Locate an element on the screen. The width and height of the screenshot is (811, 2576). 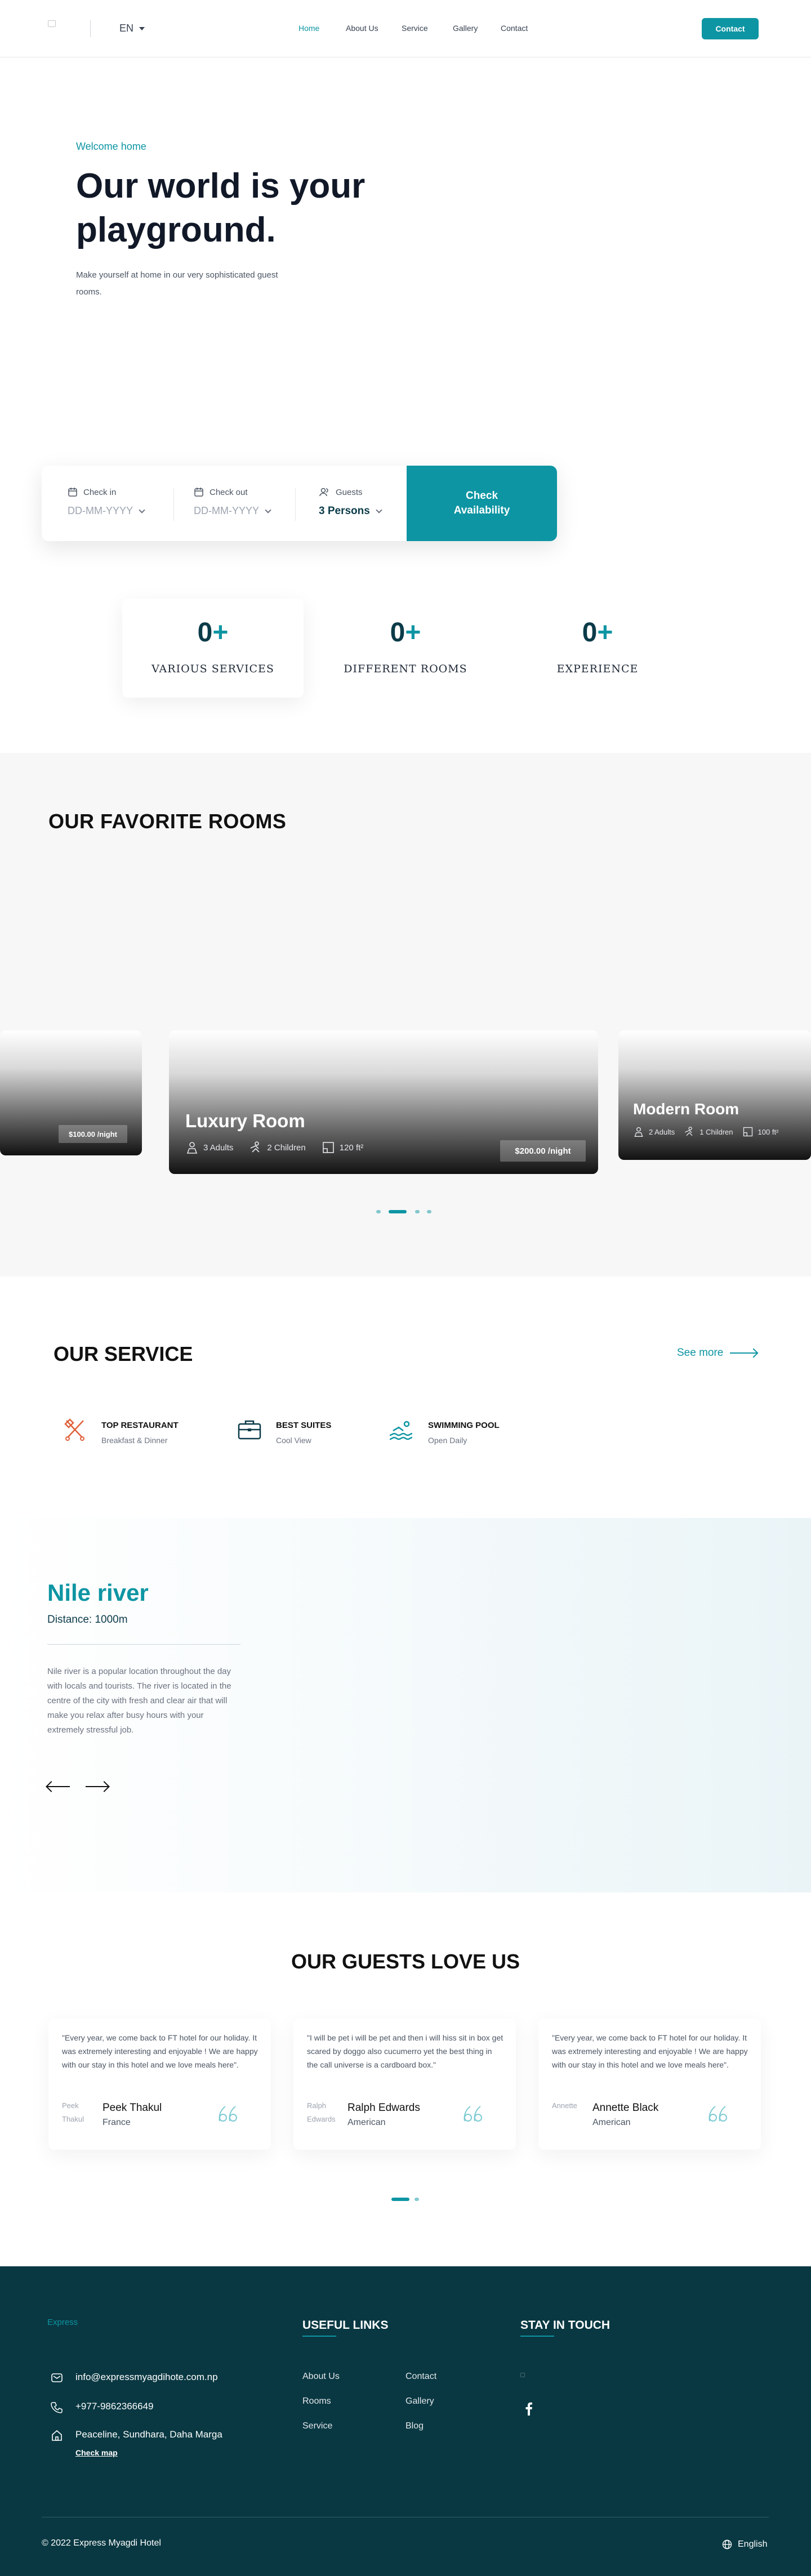
room-meta: 2 Adults 1 Children 100 ft² is located at coordinates (705, 1131).